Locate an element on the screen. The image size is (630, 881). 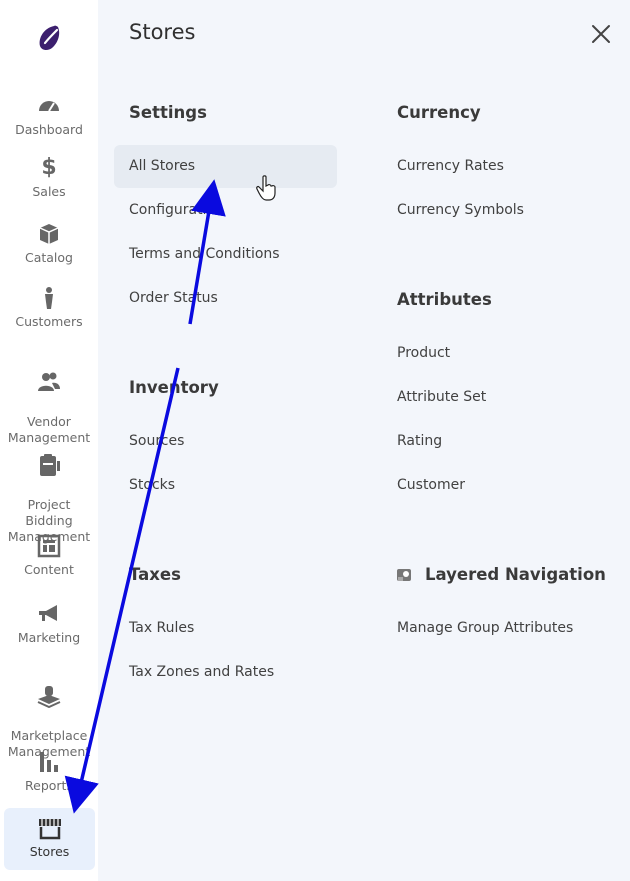
megaphone-icon is located at coordinates (48, 613).